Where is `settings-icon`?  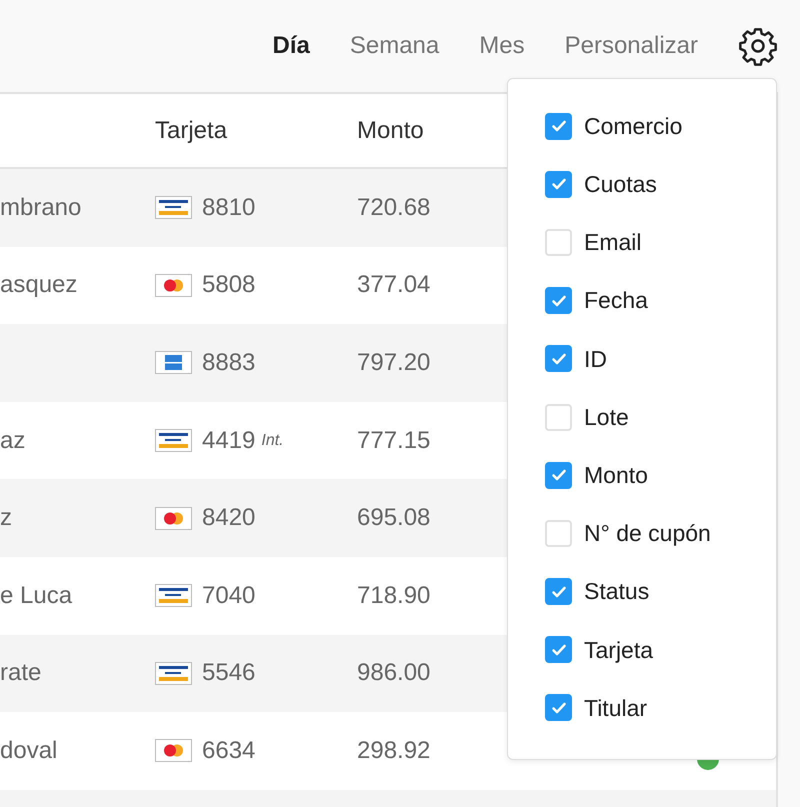
settings-icon is located at coordinates (758, 46).